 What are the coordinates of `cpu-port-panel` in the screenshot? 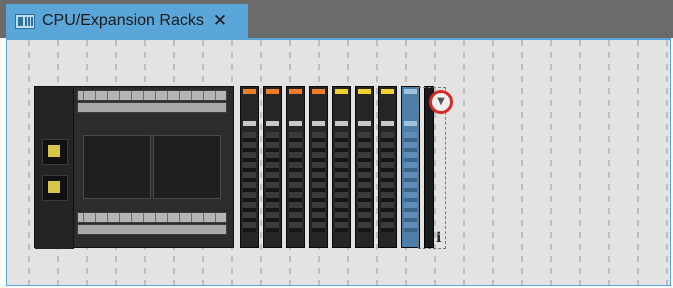 It's located at (54, 168).